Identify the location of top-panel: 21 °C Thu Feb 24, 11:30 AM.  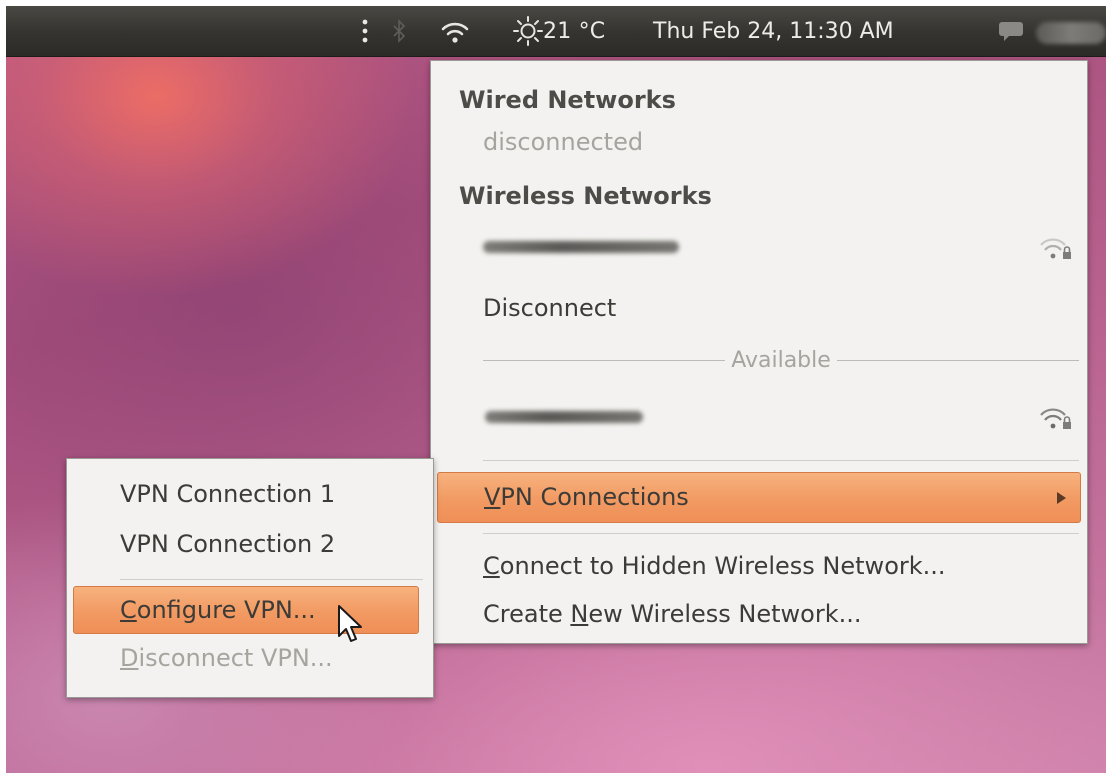
(556, 31).